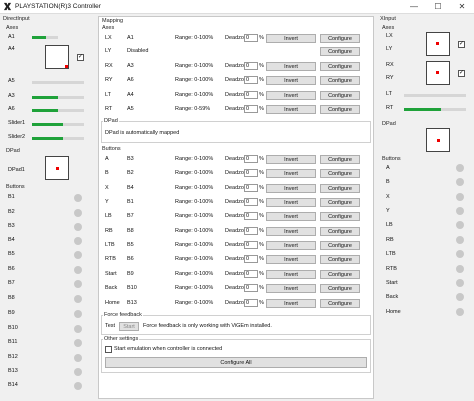 The height and width of the screenshot is (401, 474). I want to click on xi-dpad-dot, so click(438, 140).